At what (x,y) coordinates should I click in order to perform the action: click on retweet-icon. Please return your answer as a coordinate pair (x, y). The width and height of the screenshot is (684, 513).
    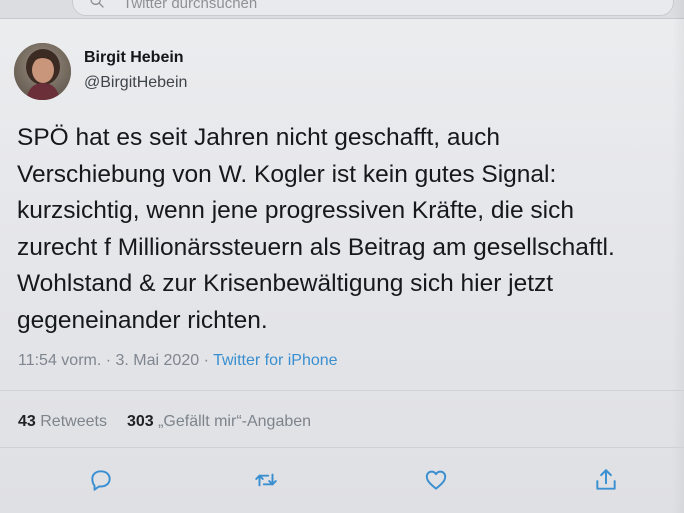
    Looking at the image, I should click on (266, 480).